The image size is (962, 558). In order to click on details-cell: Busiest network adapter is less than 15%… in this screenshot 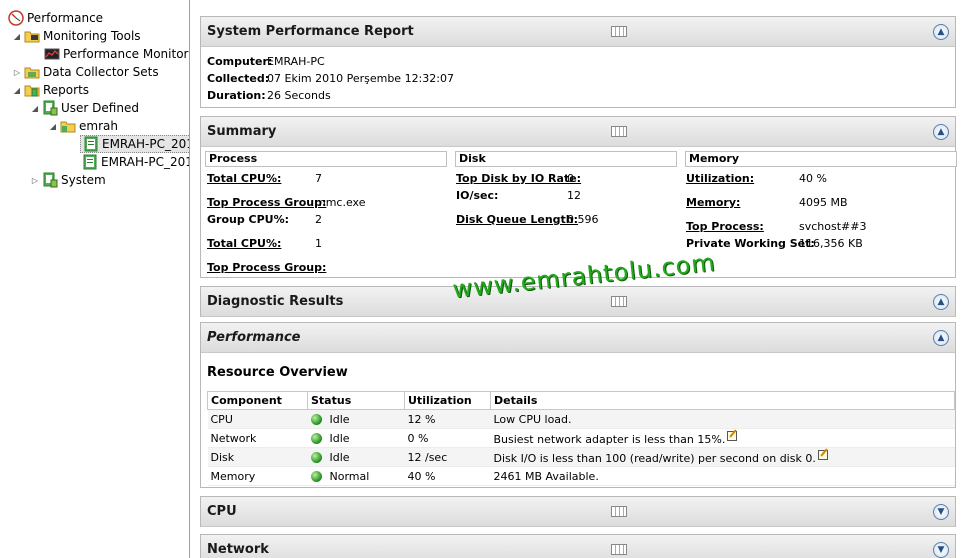, I will do `click(722, 438)`.